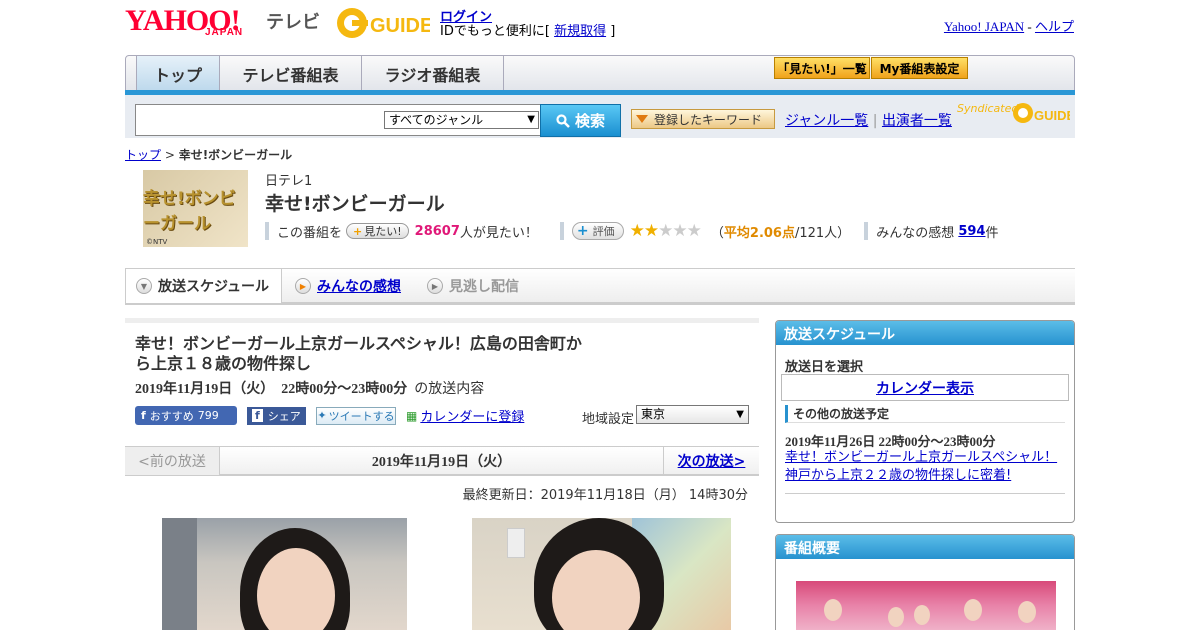 The image size is (1200, 630). What do you see at coordinates (284, 416) in the screenshot?
I see `facebook-share-label: シェア` at bounding box center [284, 416].